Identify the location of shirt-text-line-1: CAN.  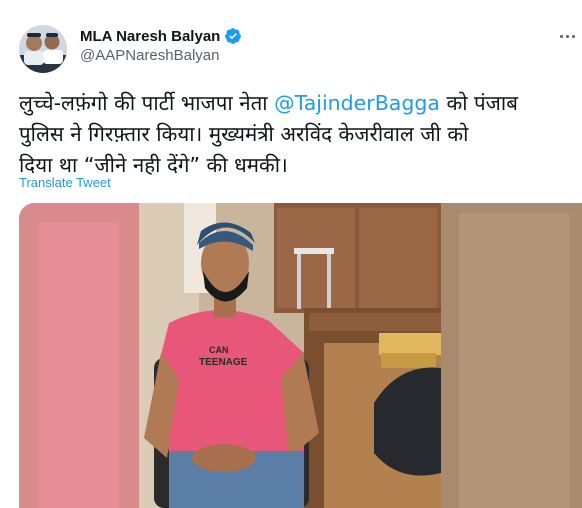
(219, 350).